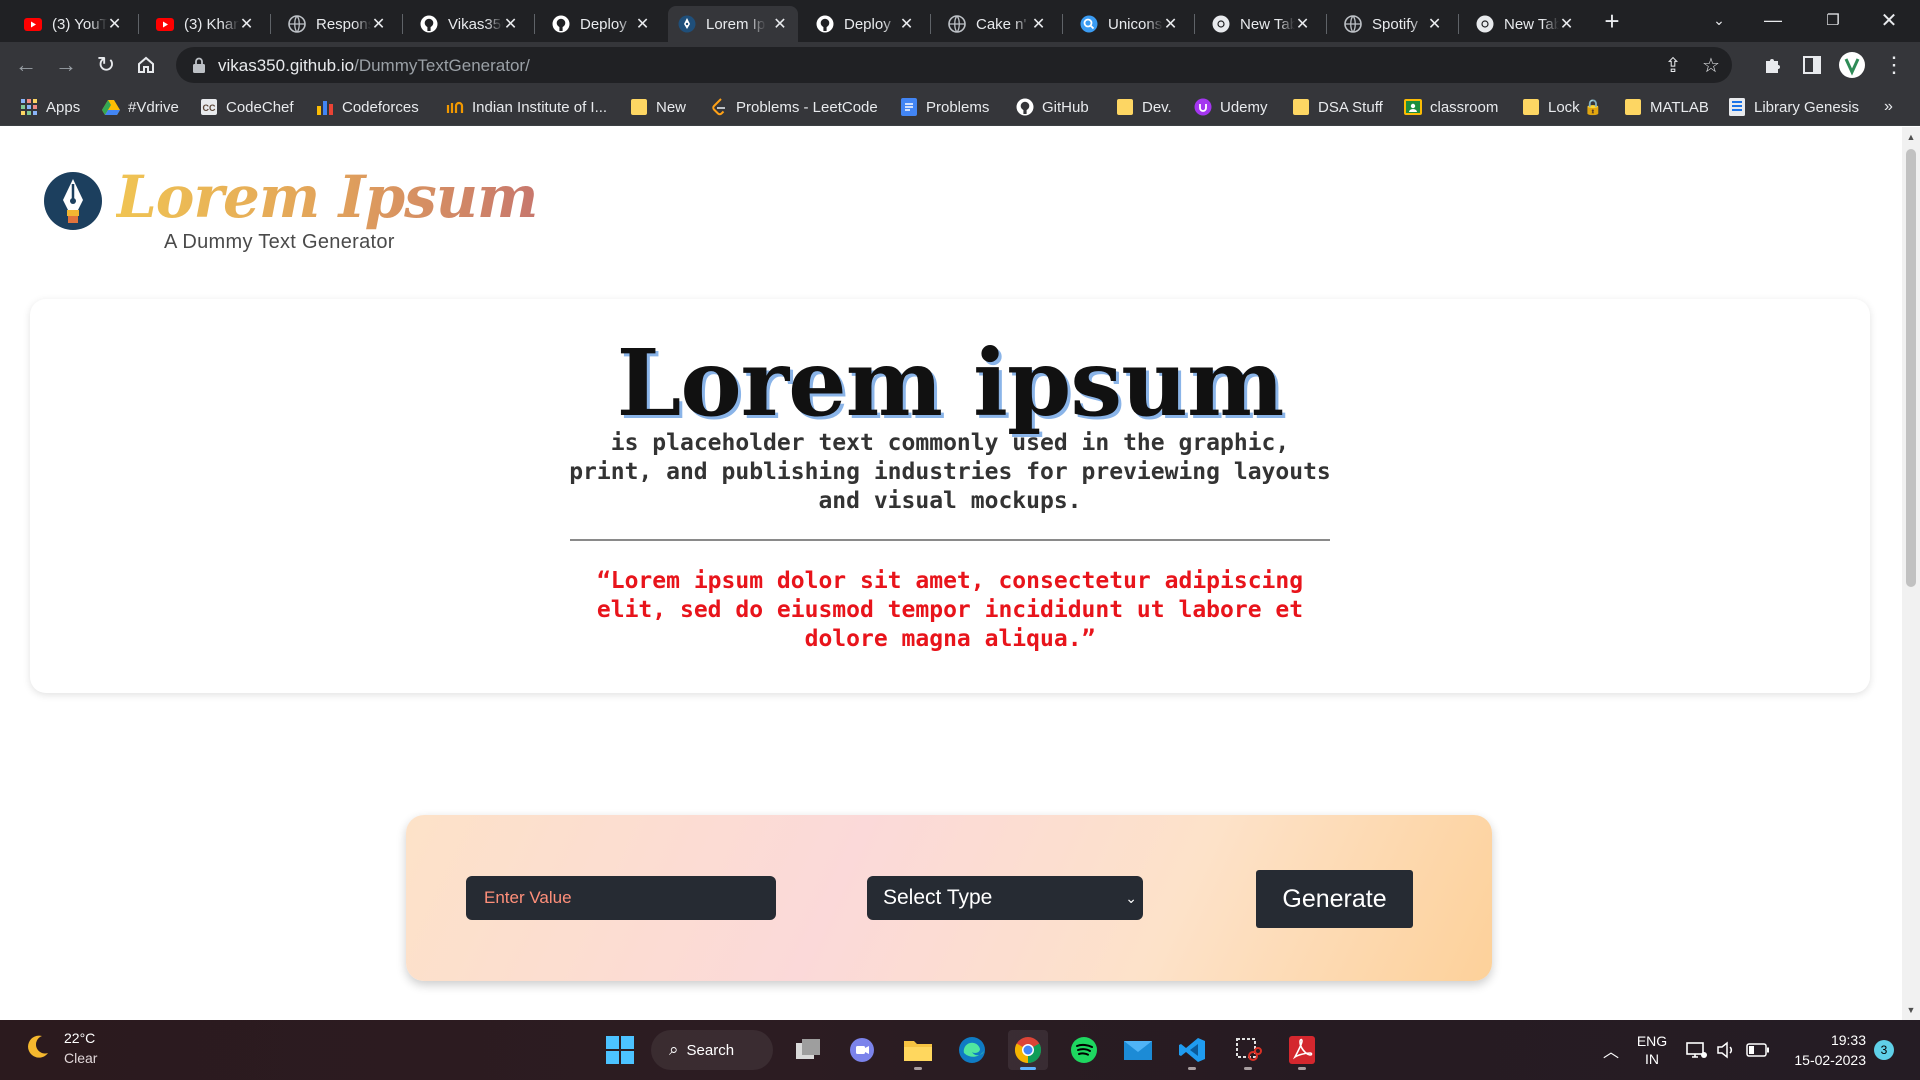 This screenshot has height=1080, width=1920. Describe the element at coordinates (205, 24) in the screenshot. I see `tab-youtube-2: (3) Khan ✕` at that location.